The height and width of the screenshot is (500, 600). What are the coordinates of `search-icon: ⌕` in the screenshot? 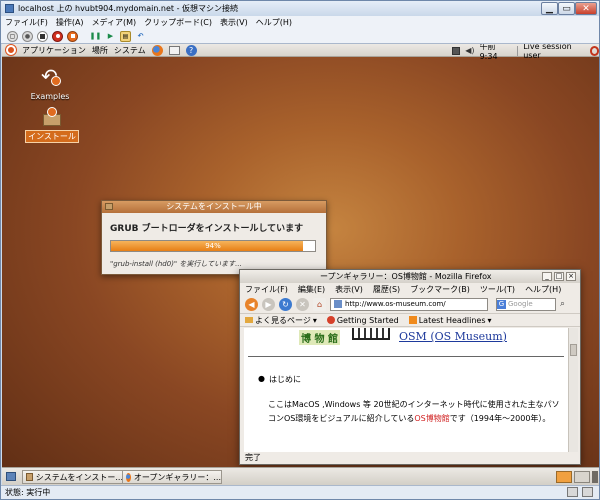 It's located at (562, 304).